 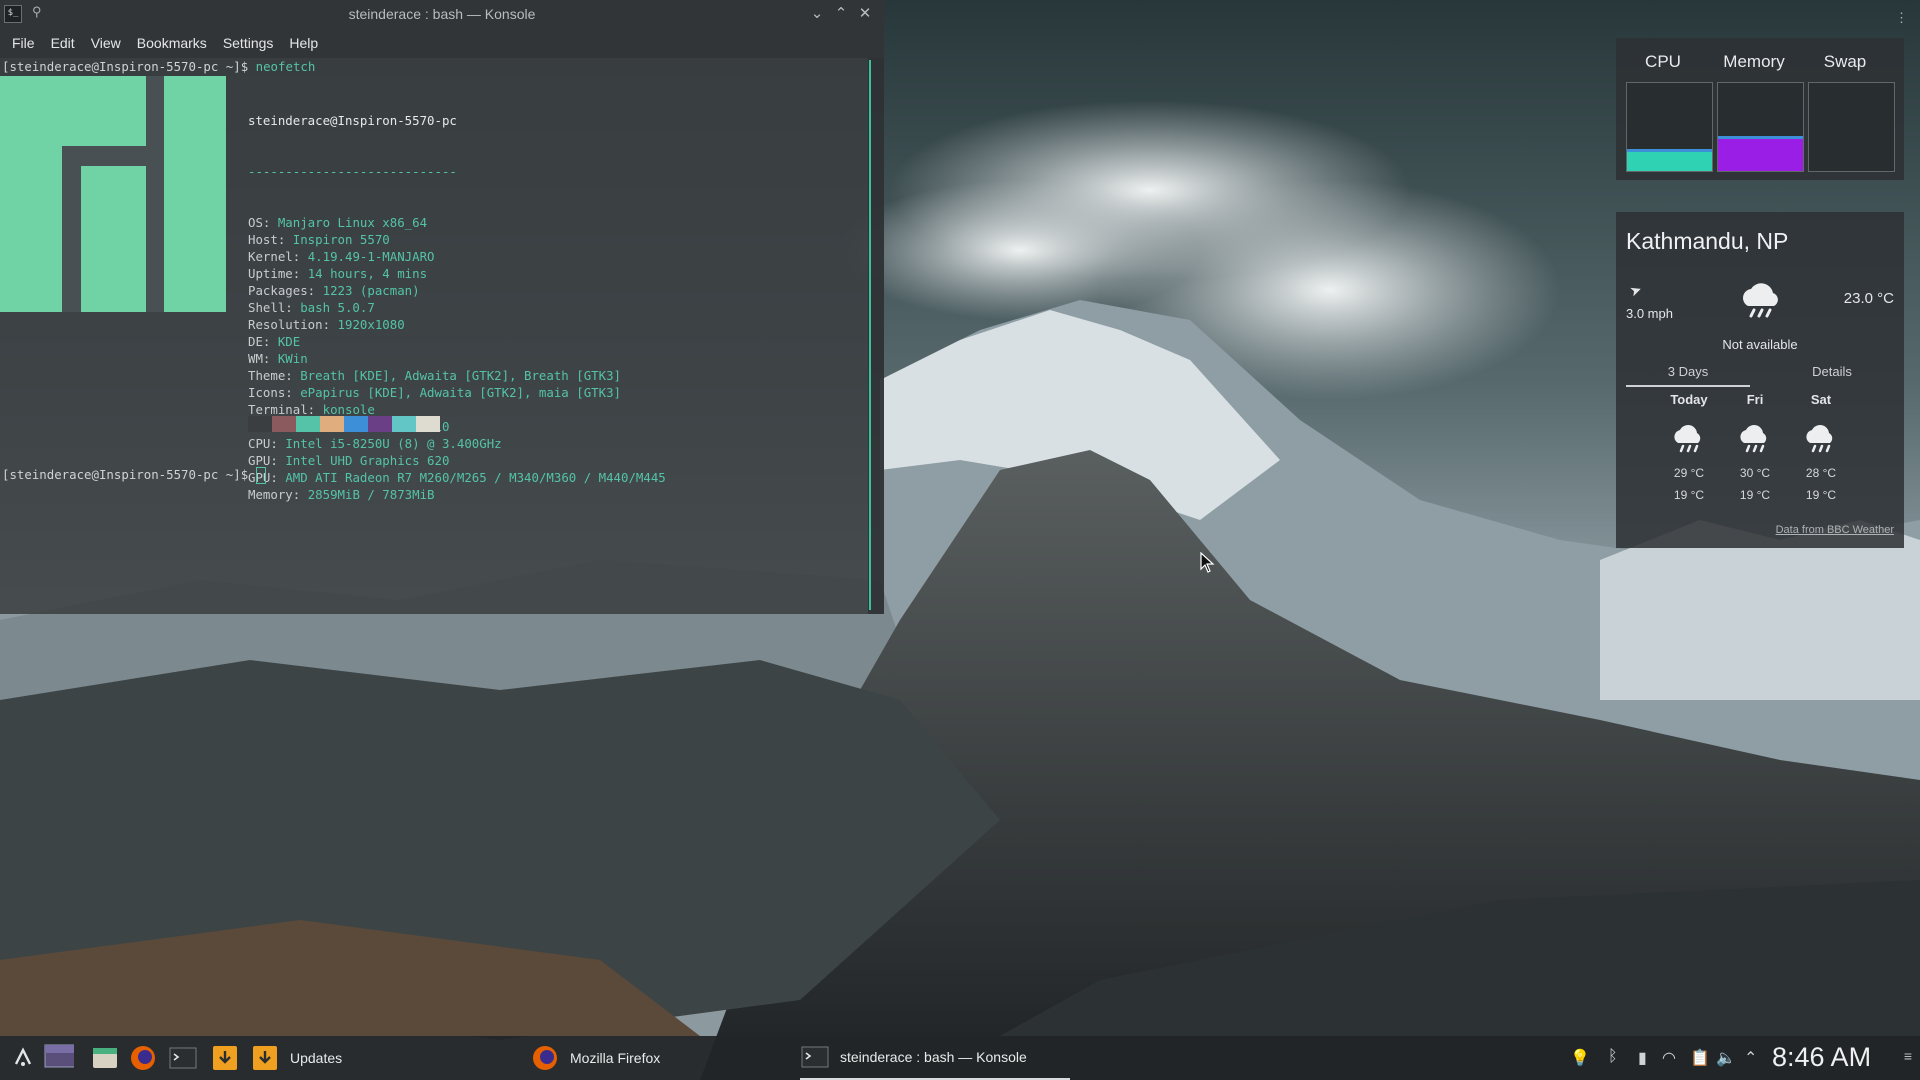 What do you see at coordinates (457, 358) in the screenshot?
I see `info-line: WM: KWin` at bounding box center [457, 358].